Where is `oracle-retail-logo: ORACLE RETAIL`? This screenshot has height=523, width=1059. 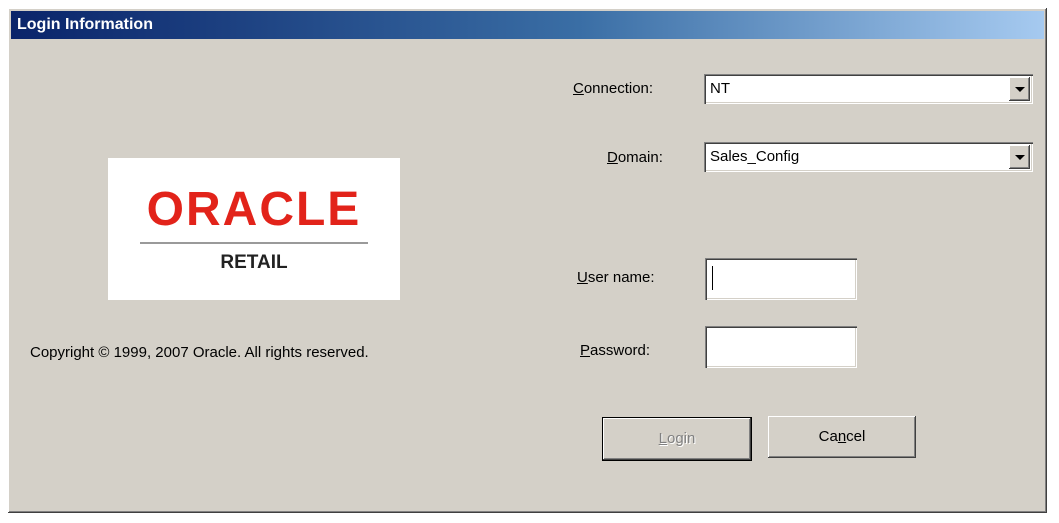 oracle-retail-logo: ORACLE RETAIL is located at coordinates (254, 229).